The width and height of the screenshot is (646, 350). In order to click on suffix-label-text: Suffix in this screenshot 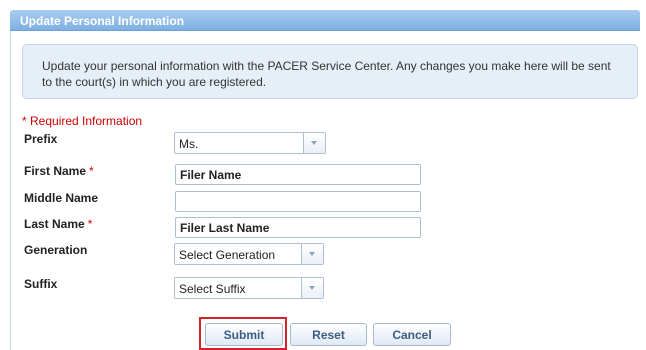, I will do `click(41, 284)`.